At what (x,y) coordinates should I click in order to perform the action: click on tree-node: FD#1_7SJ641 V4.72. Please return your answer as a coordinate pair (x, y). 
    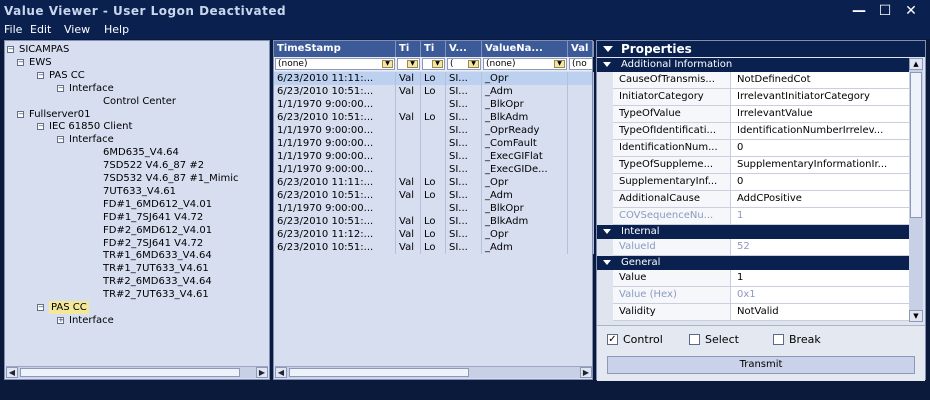
    Looking at the image, I should click on (153, 217).